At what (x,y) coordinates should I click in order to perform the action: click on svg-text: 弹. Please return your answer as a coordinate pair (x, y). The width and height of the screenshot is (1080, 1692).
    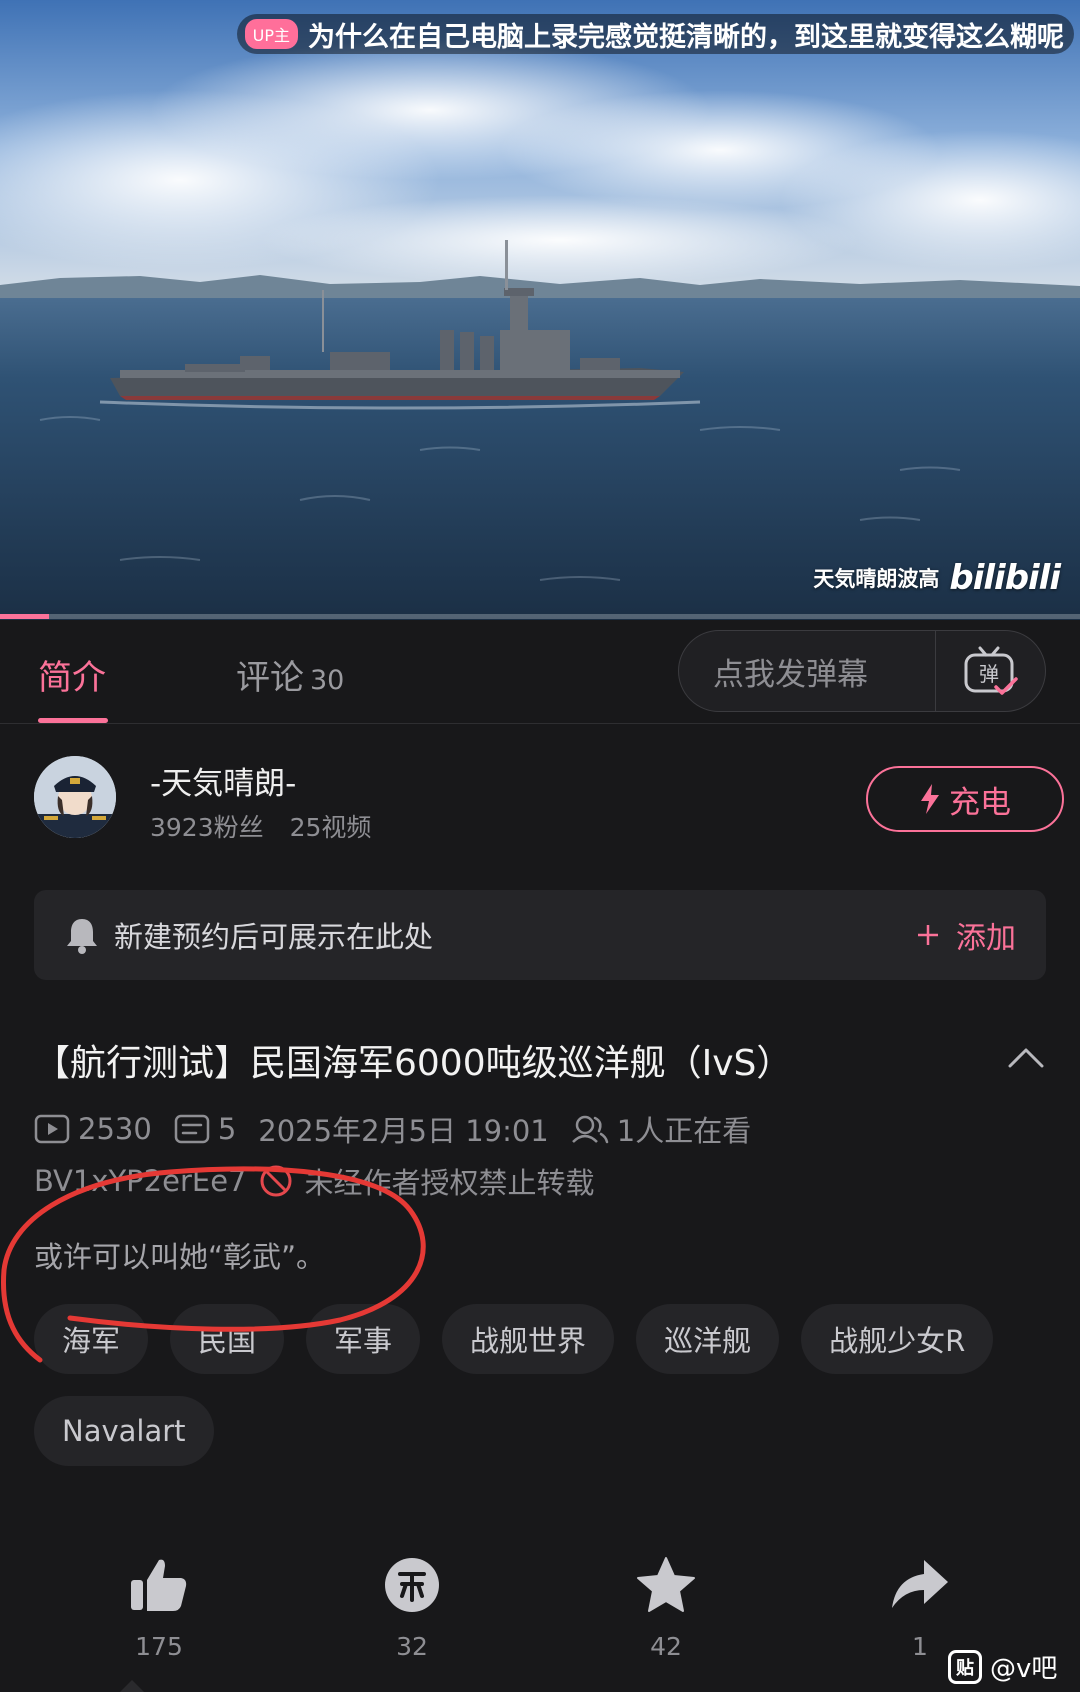
    Looking at the image, I should click on (989, 674).